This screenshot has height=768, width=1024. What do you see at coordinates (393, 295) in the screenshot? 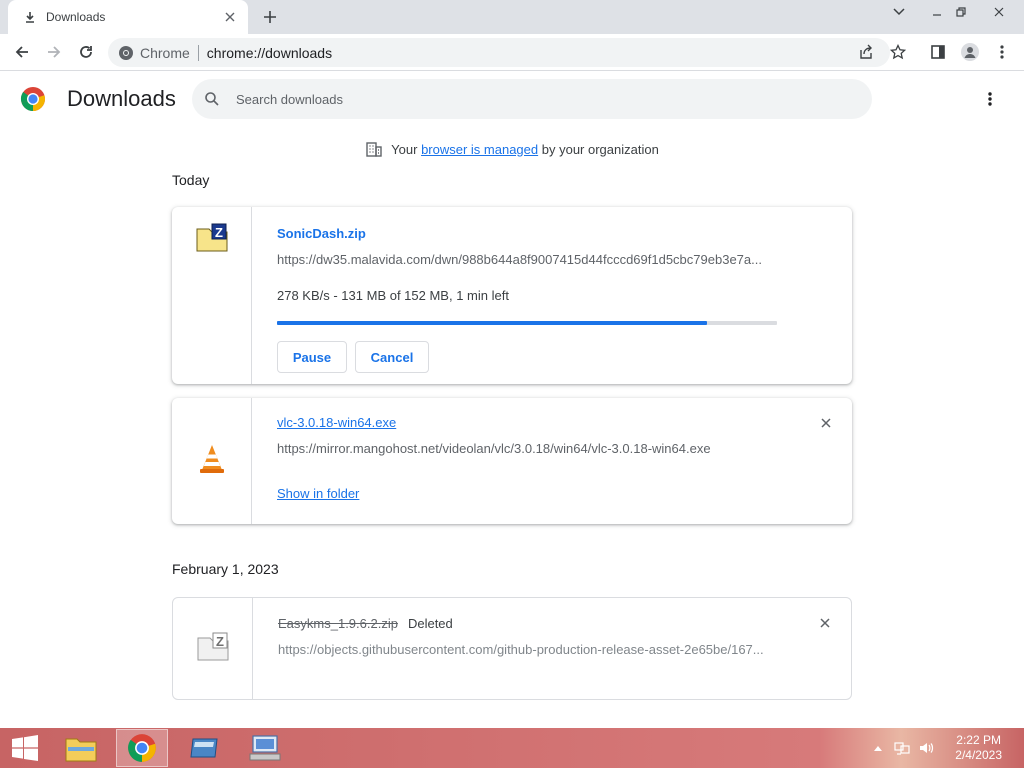
I see `download-status: 278 KB/s - 131 MB of 152 MB, 1 min left` at bounding box center [393, 295].